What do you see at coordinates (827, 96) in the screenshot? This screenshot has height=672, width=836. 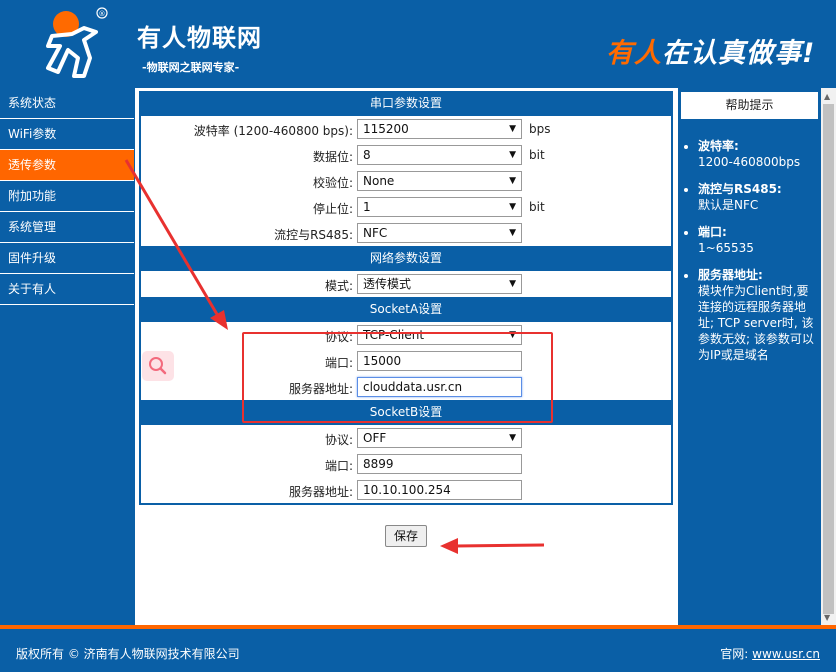 I see `scroll-up-icon: ▲` at bounding box center [827, 96].